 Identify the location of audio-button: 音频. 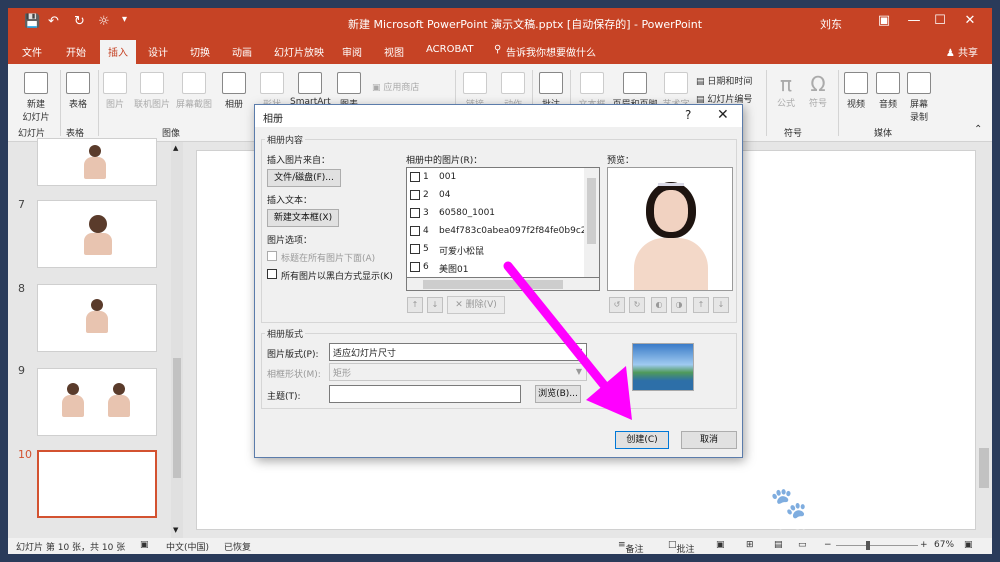
(888, 91).